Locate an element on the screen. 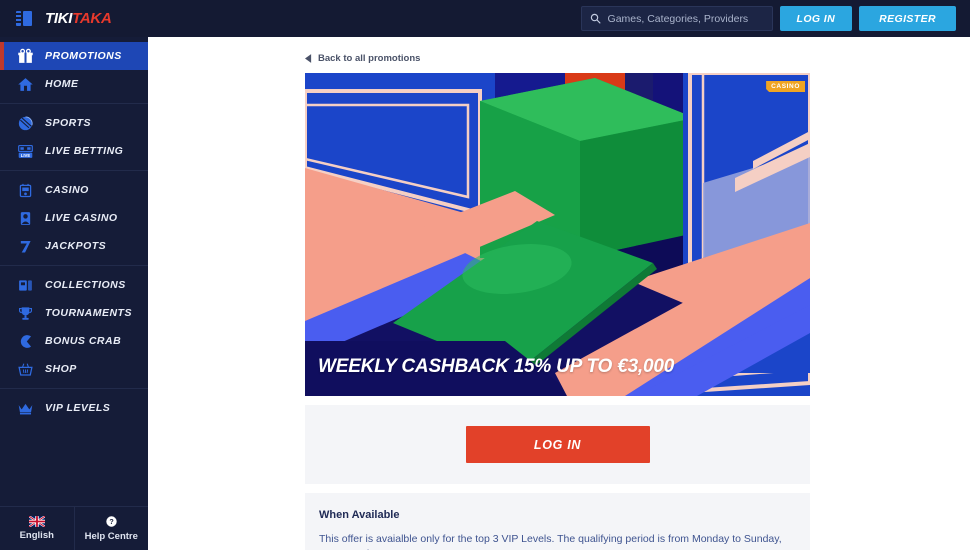  sidebar-footer: English ? Help Centre is located at coordinates (74, 528).